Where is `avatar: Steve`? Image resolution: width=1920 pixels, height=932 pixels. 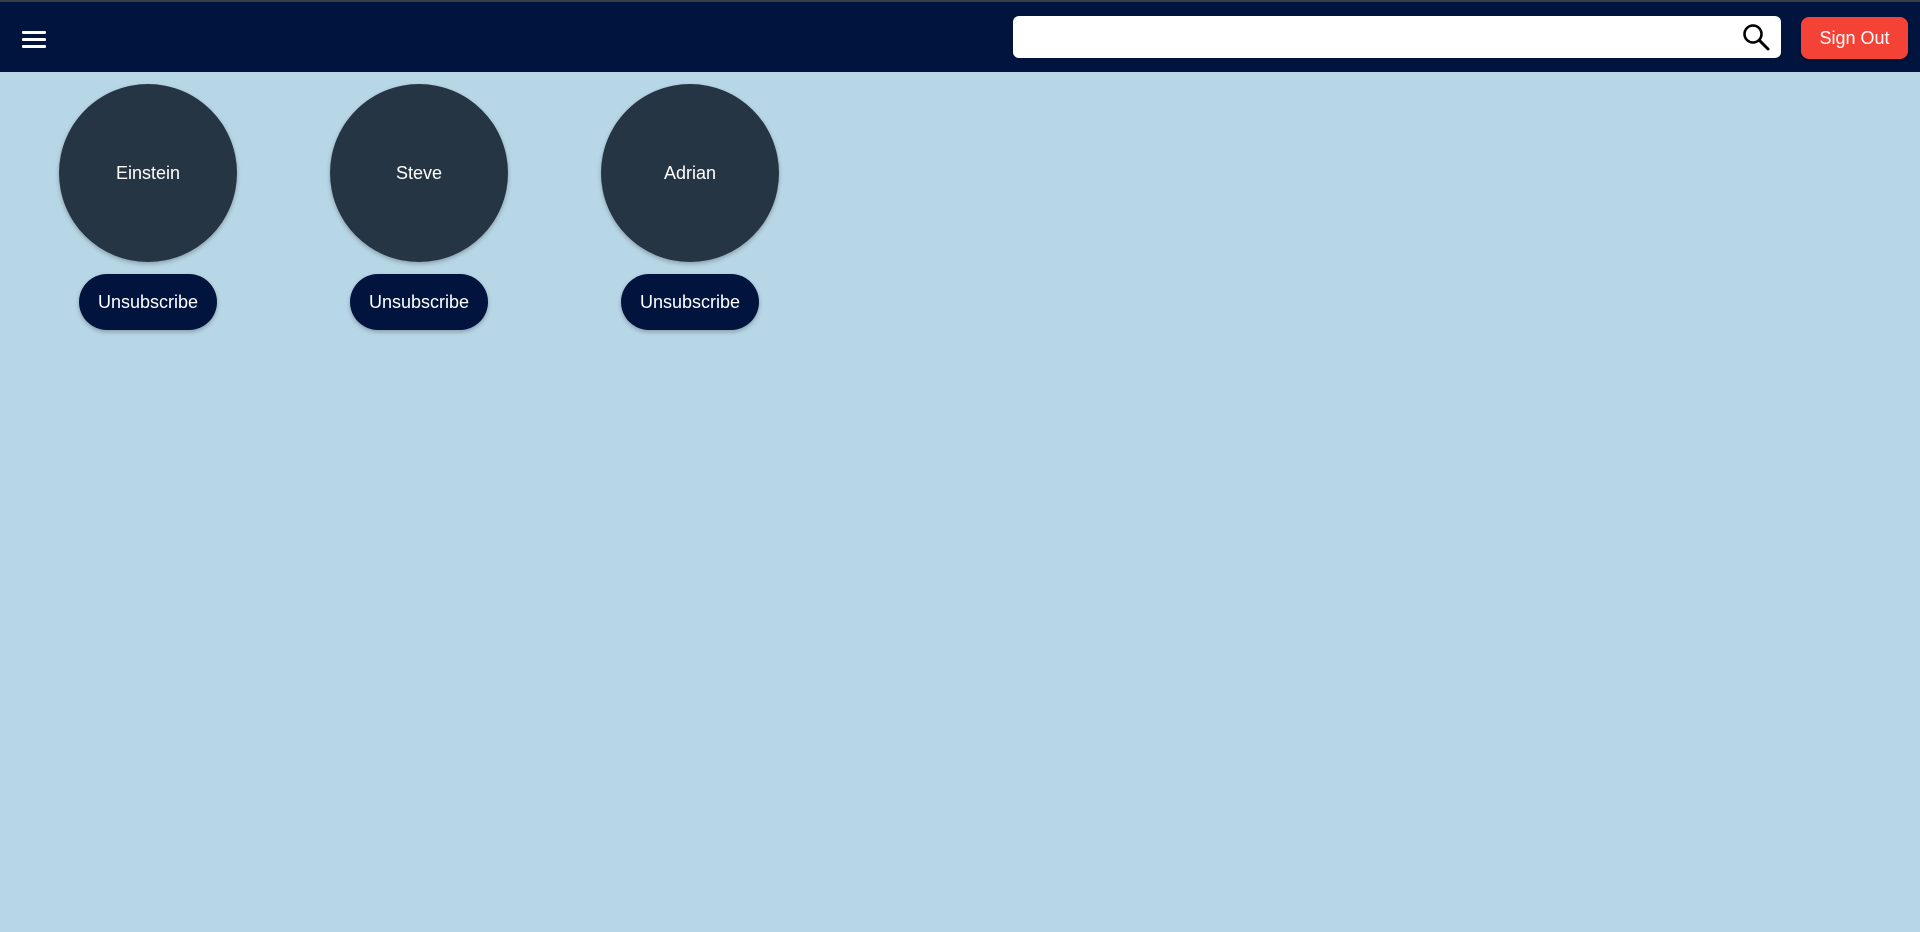
avatar: Steve is located at coordinates (419, 173).